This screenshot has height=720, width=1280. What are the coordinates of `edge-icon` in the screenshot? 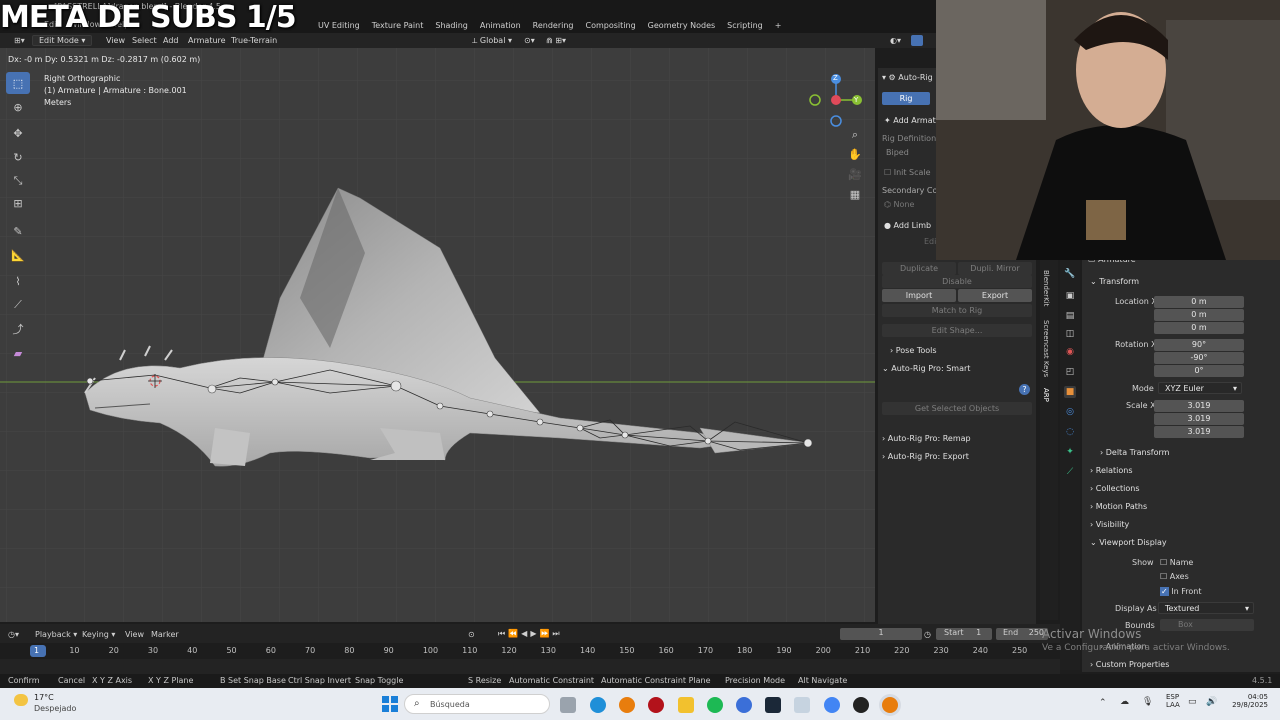 It's located at (598, 705).